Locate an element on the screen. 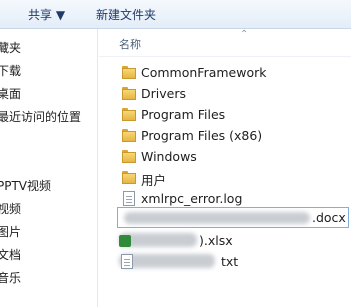 The width and height of the screenshot is (351, 307). header-divider is located at coordinates (225, 56).